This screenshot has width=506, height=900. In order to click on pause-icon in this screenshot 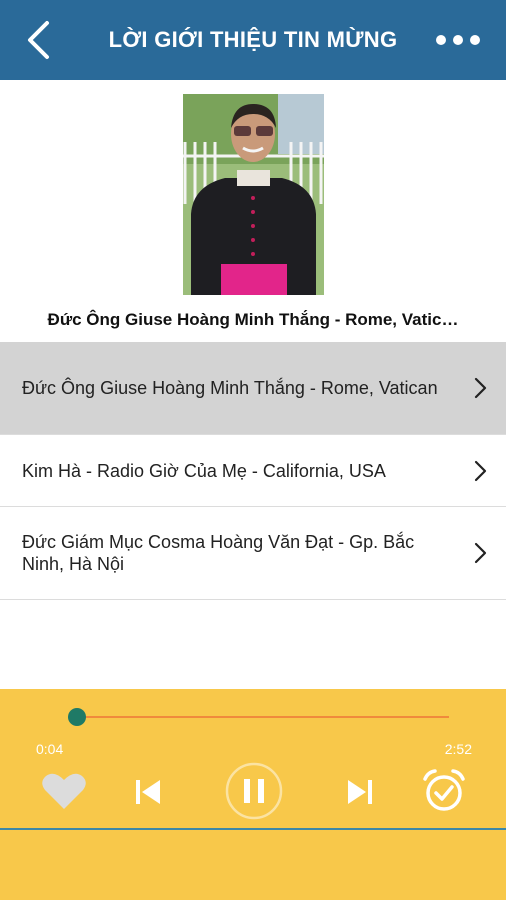, I will do `click(254, 791)`.